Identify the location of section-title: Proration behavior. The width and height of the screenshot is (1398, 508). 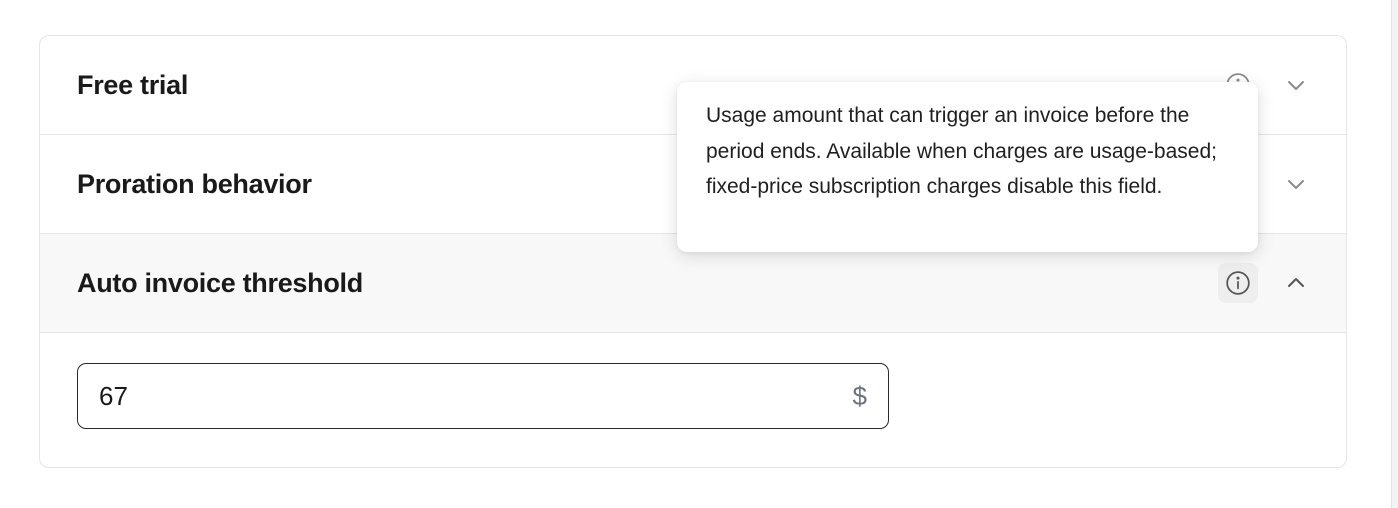
(194, 183).